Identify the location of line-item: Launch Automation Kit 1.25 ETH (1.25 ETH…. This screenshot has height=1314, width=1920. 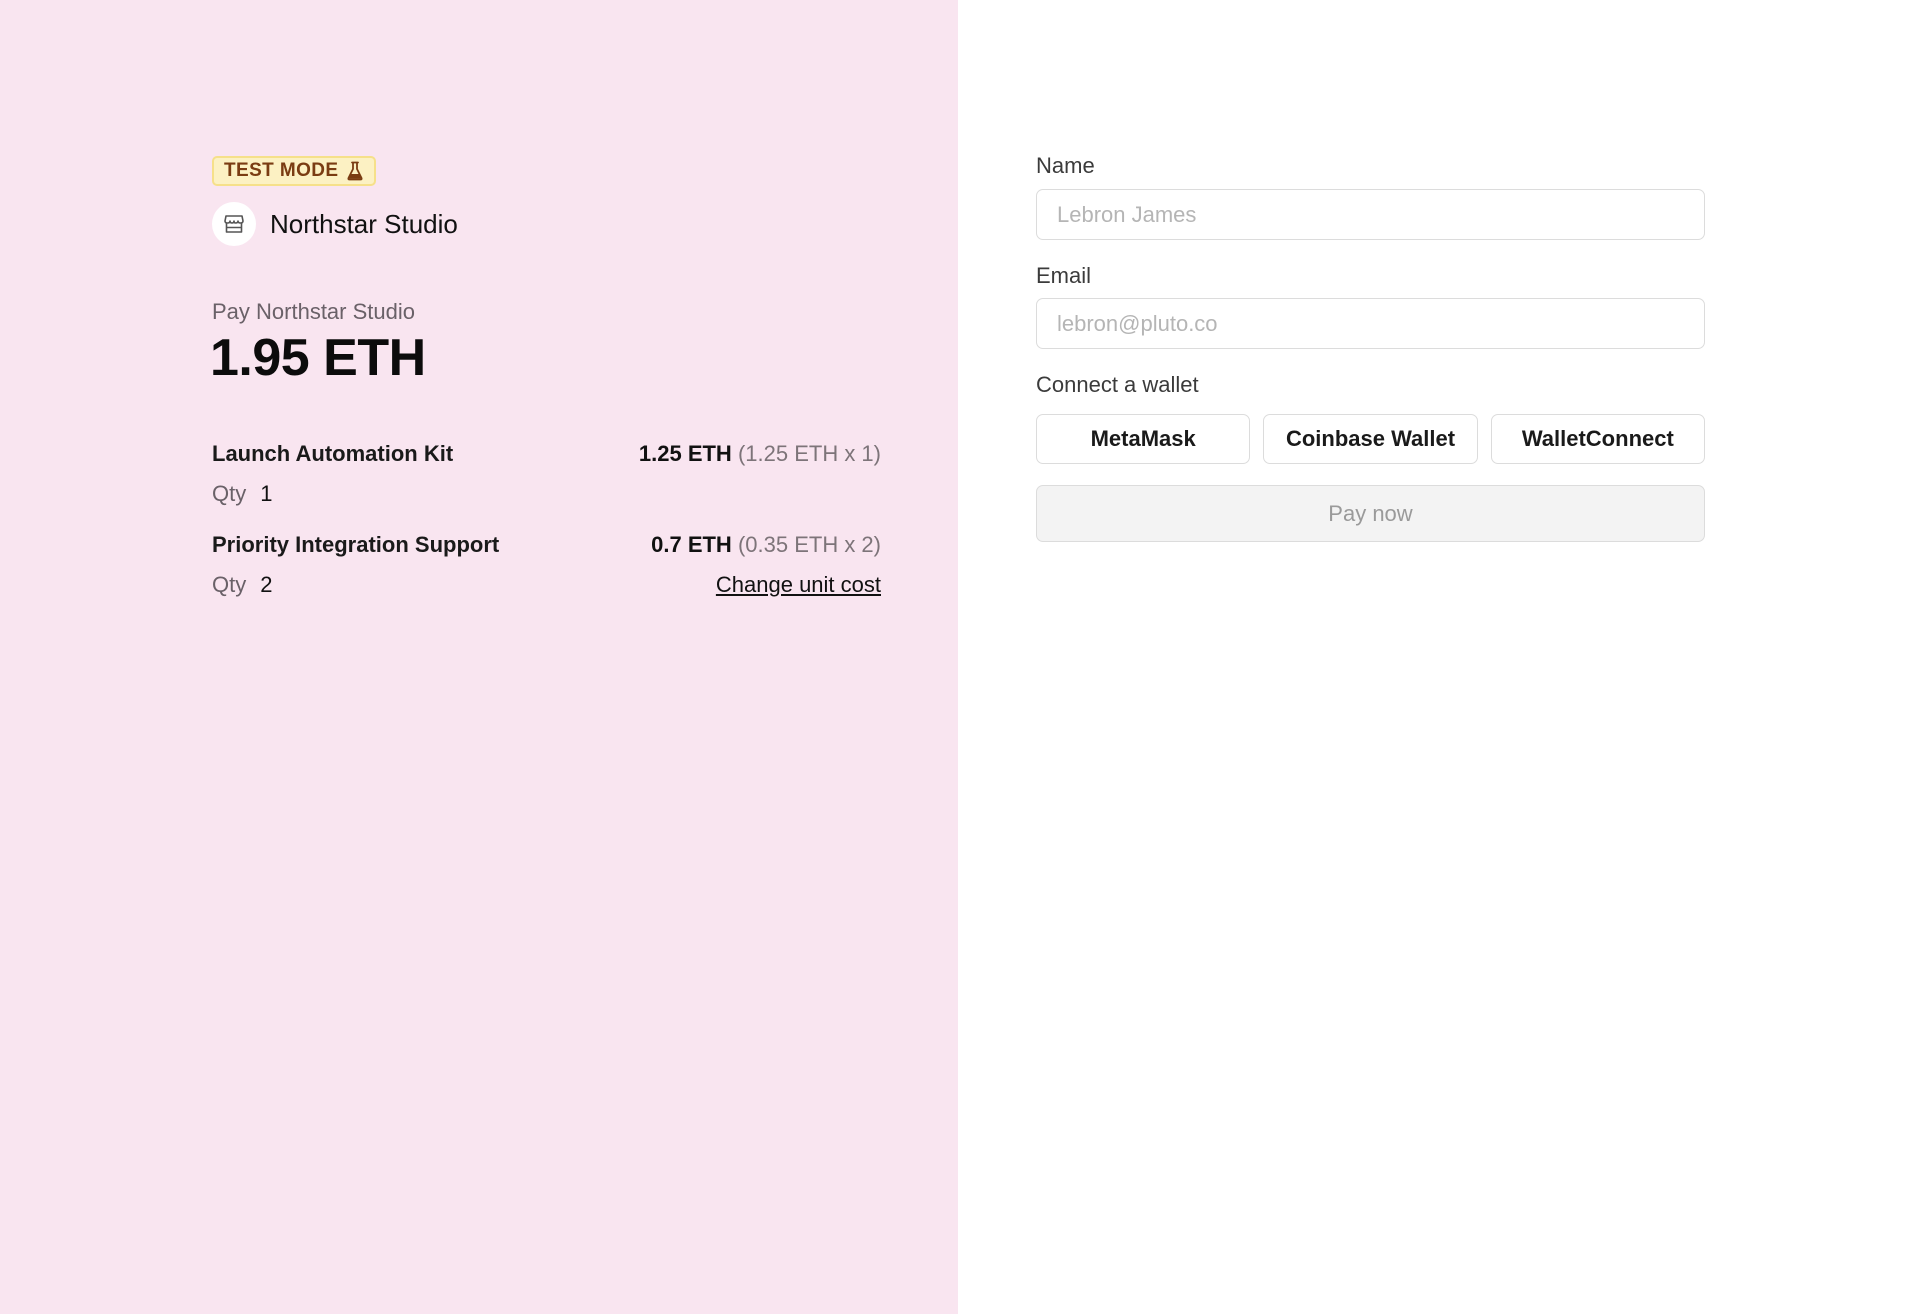
(546, 474).